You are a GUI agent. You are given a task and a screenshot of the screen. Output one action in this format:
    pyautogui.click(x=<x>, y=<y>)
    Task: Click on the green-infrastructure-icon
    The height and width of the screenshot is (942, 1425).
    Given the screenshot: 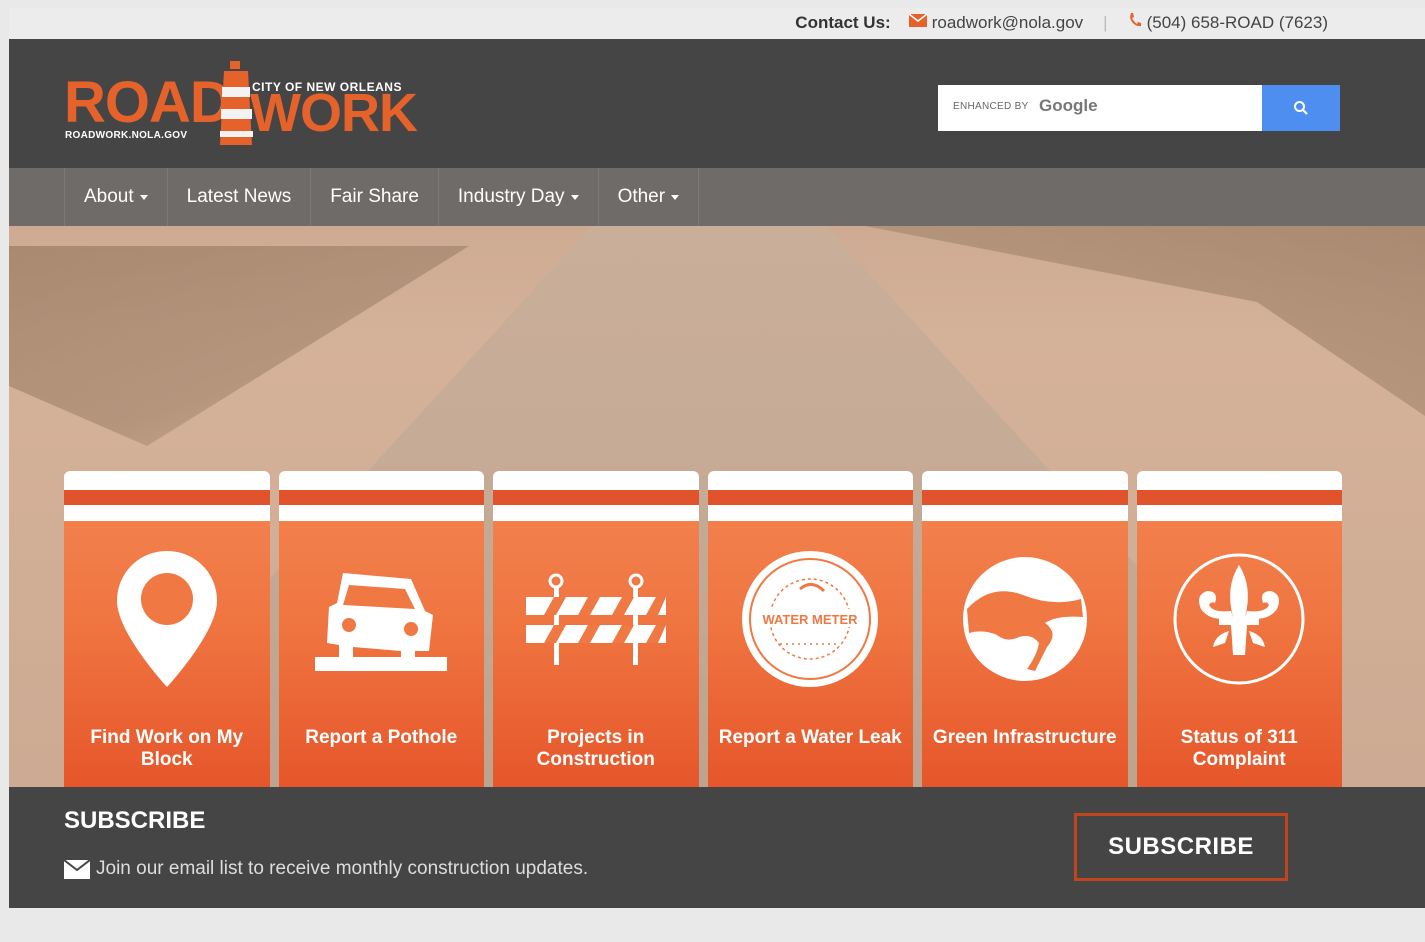 What is the action you would take?
    pyautogui.click(x=1025, y=619)
    